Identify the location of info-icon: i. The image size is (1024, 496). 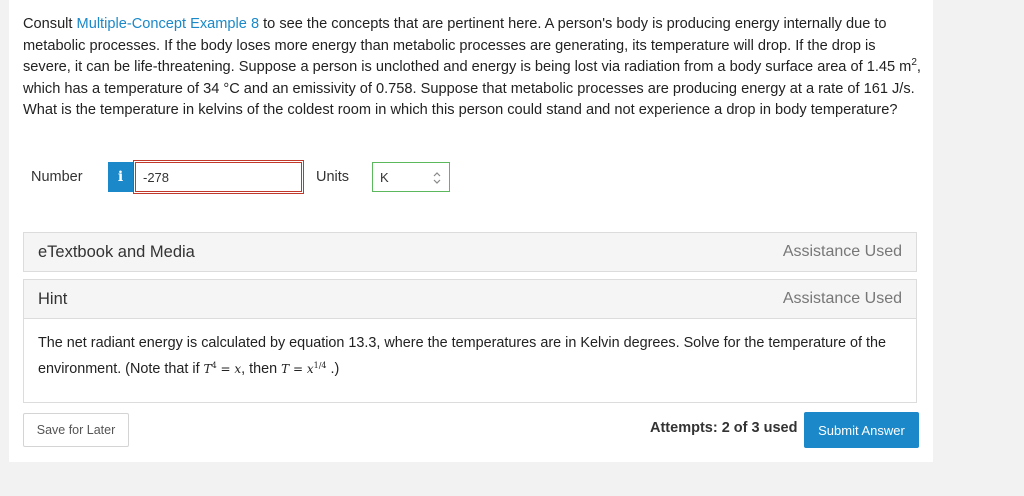
(120, 177).